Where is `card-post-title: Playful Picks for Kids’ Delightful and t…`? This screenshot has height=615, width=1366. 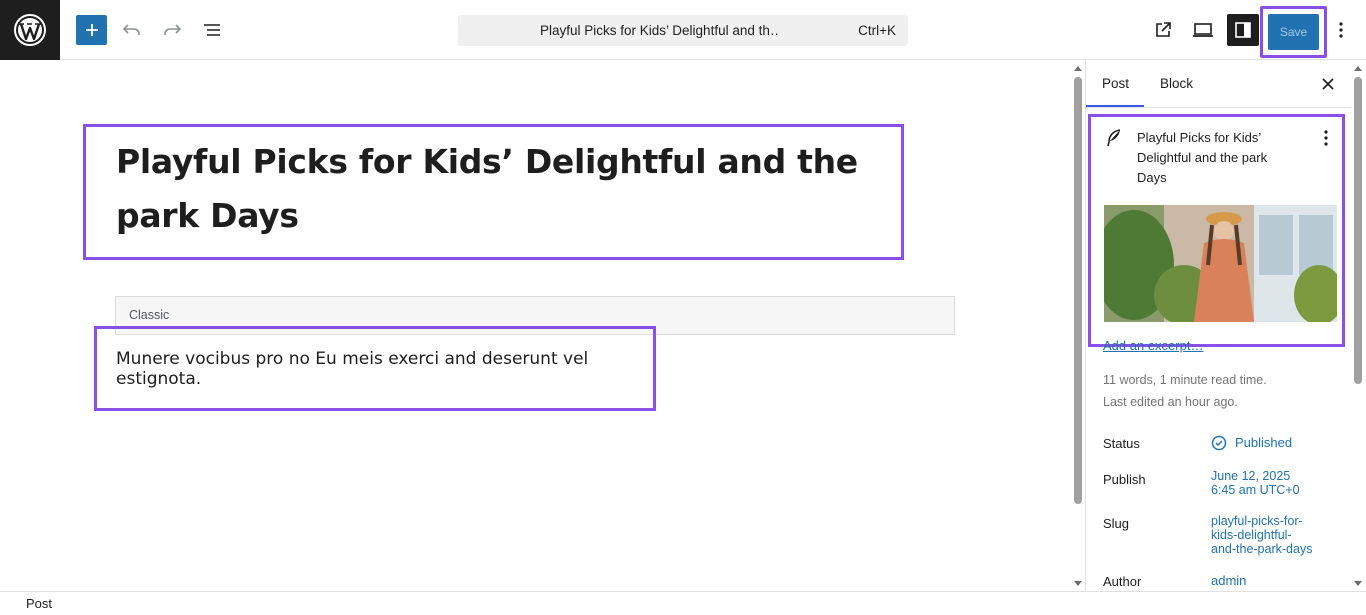 card-post-title: Playful Picks for Kids’ Delightful and t… is located at coordinates (1202, 157).